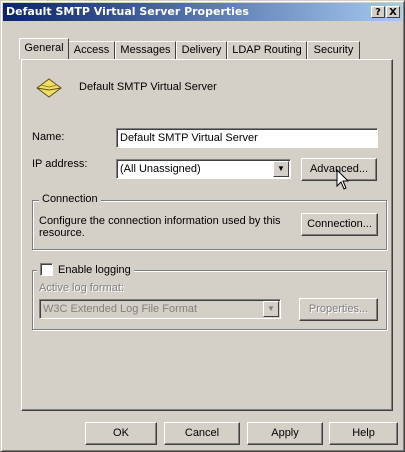  Describe the element at coordinates (333, 50) in the screenshot. I see `tab-security: Security` at that location.